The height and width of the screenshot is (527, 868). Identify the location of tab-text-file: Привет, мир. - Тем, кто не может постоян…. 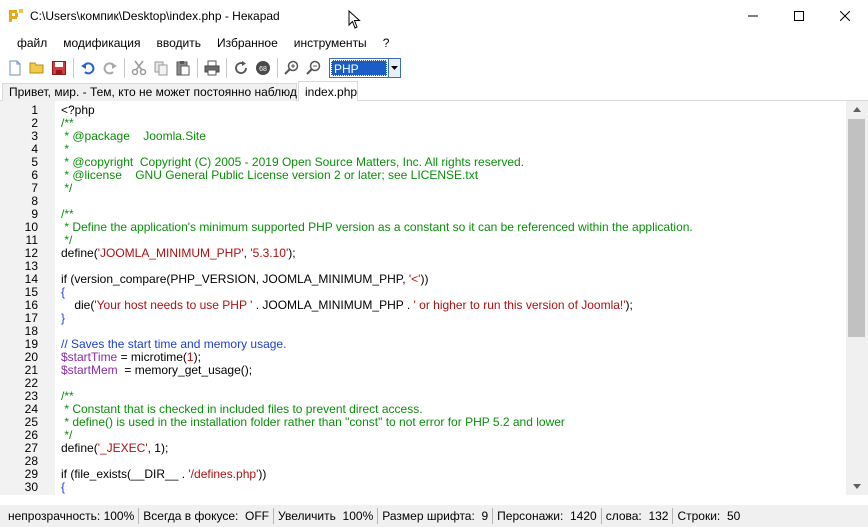
(157, 92).